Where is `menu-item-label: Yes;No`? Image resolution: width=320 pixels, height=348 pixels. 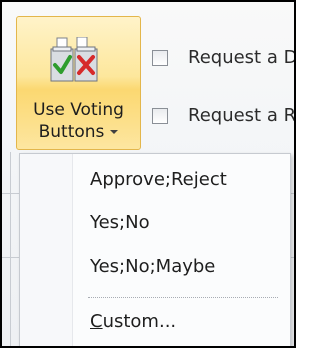
menu-item-label: Yes;No is located at coordinates (120, 222).